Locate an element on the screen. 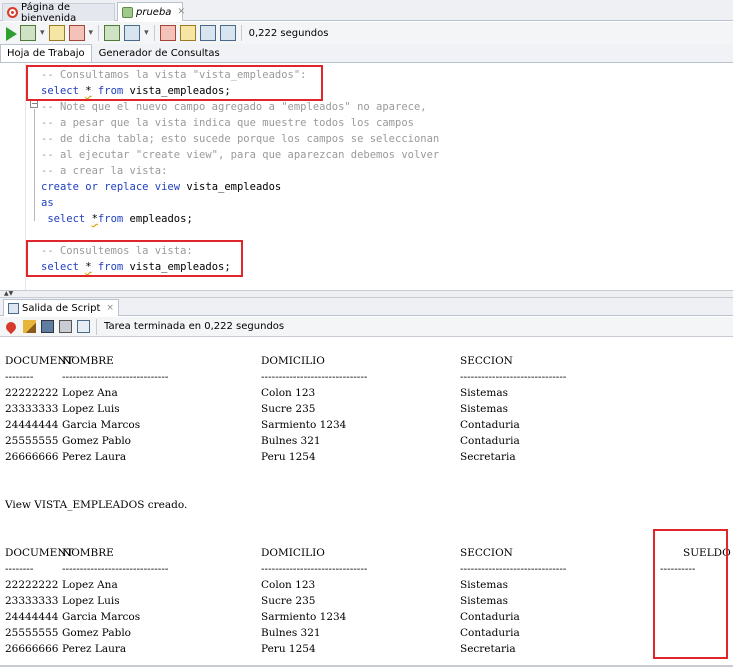 The image size is (733, 667). view-created-message: View VISTA_EMPLEADOS creado. is located at coordinates (96, 505).